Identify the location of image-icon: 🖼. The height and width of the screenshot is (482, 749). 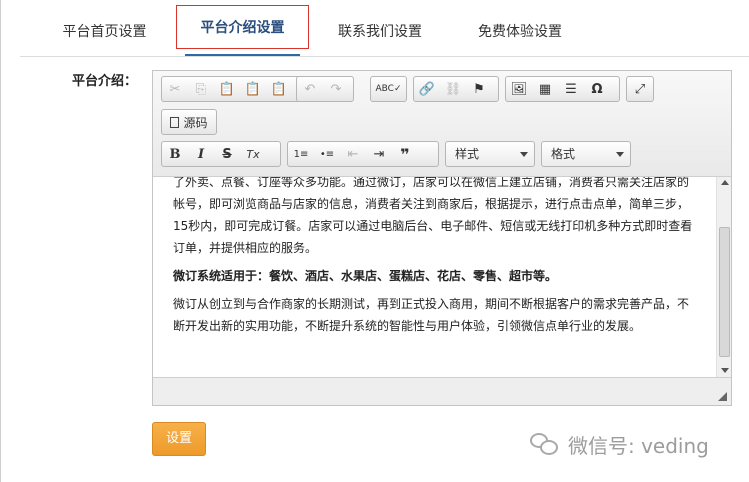
(519, 89).